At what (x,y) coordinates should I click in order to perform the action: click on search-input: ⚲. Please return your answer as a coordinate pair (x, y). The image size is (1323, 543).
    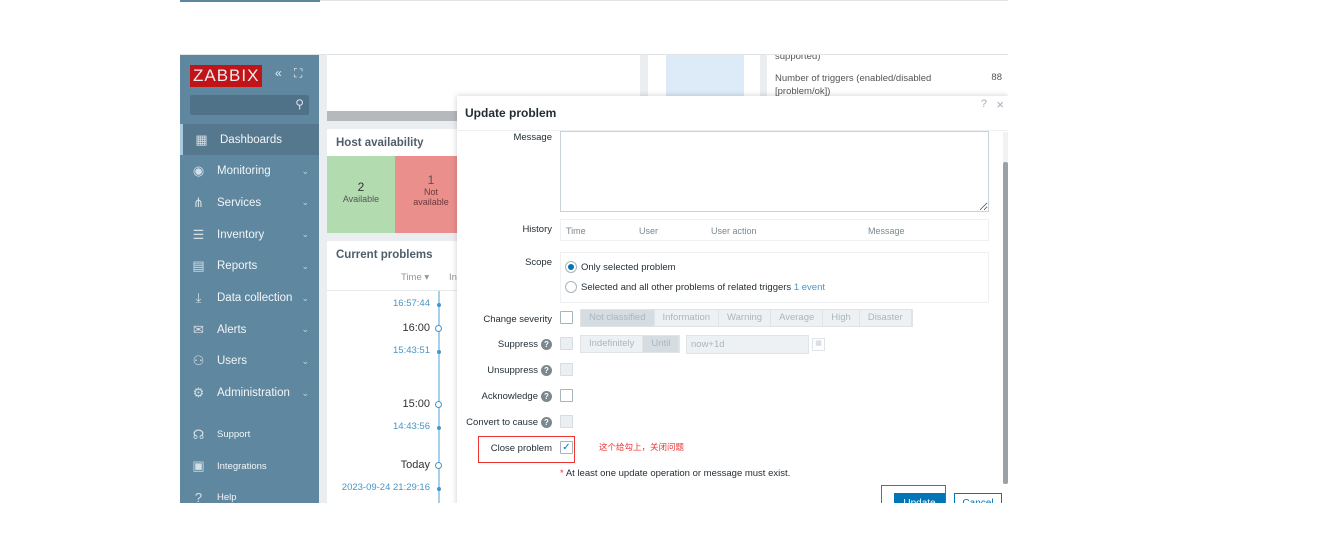
    Looking at the image, I should click on (249, 105).